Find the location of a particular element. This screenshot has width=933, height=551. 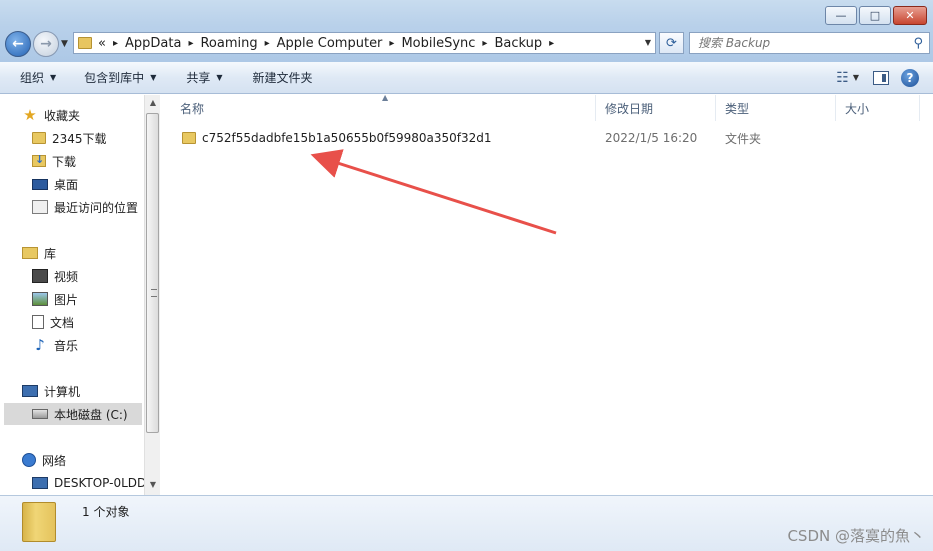

maximize-button: □ is located at coordinates (875, 15).